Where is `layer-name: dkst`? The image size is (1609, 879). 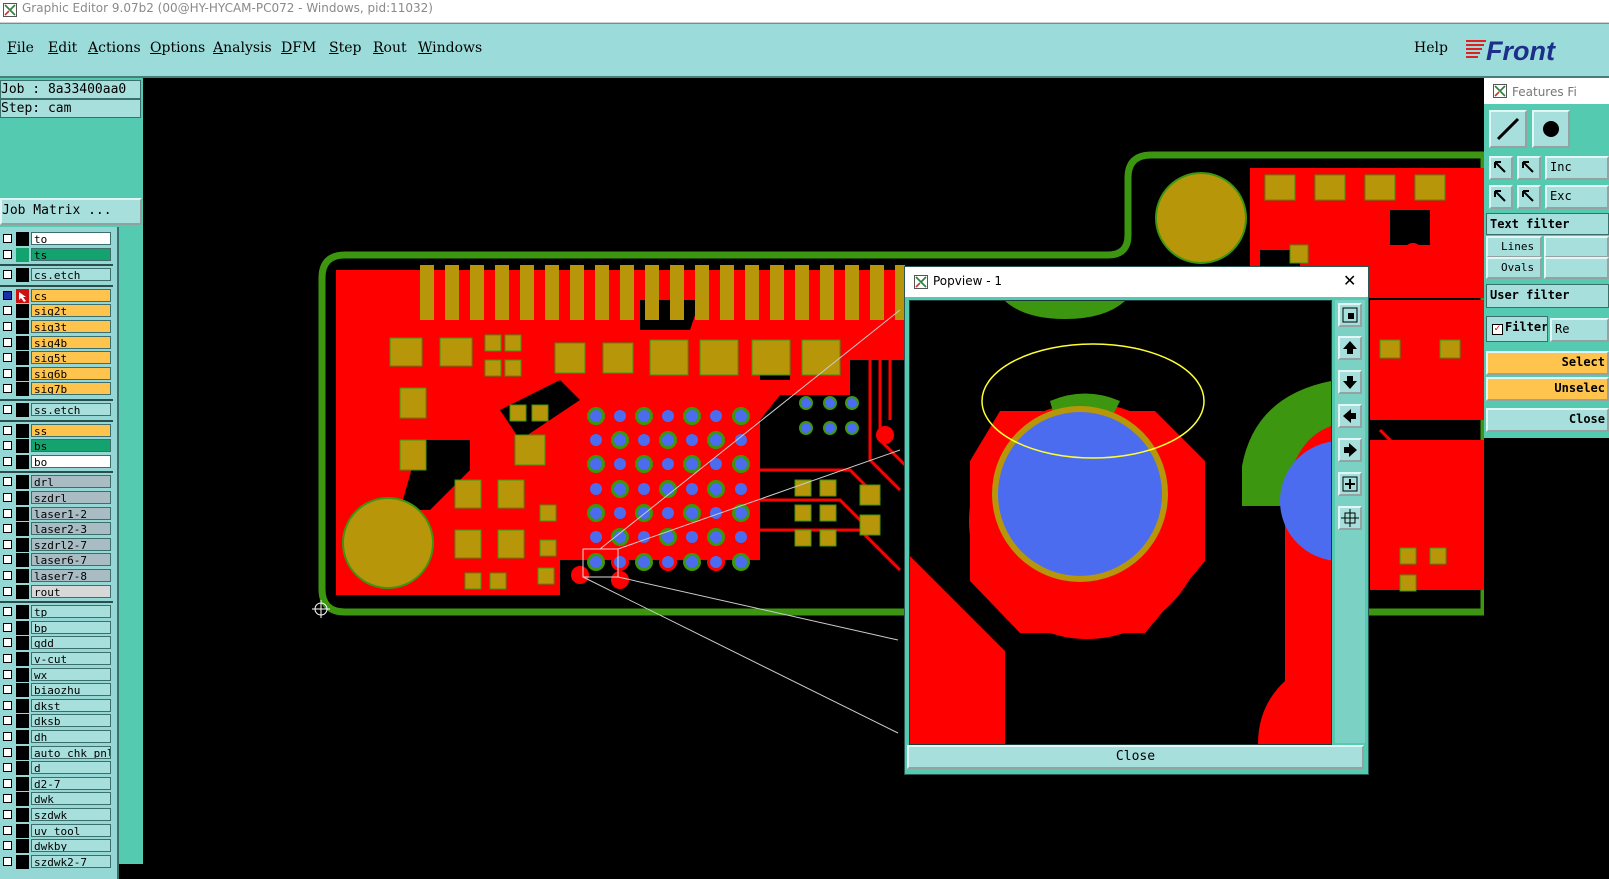
layer-name: dkst is located at coordinates (71, 705).